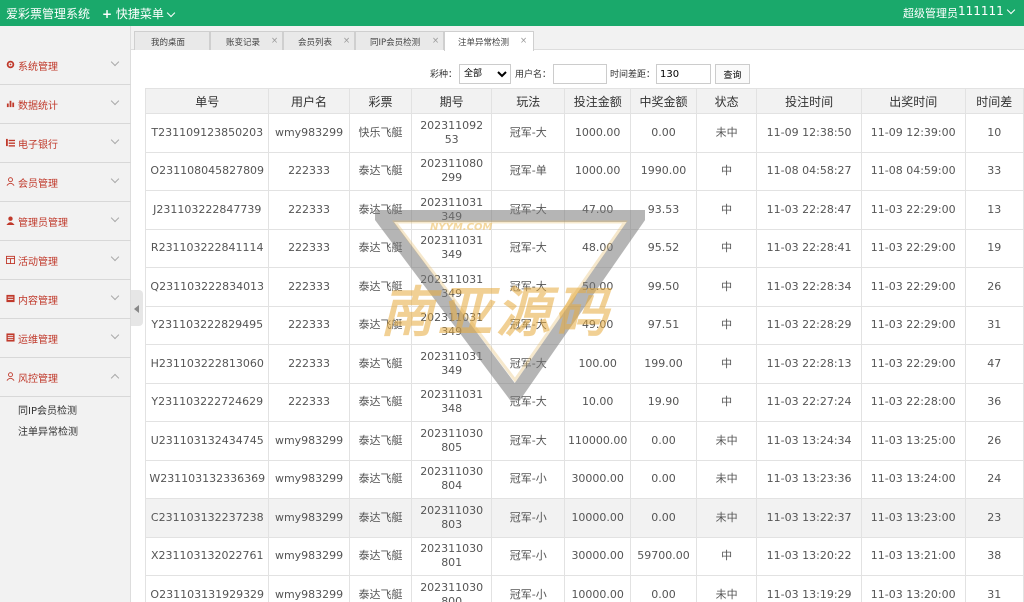 Image resolution: width=1024 pixels, height=602 pixels. Describe the element at coordinates (172, 40) in the screenshot. I see `tab-desktop: 我的桌面` at that location.